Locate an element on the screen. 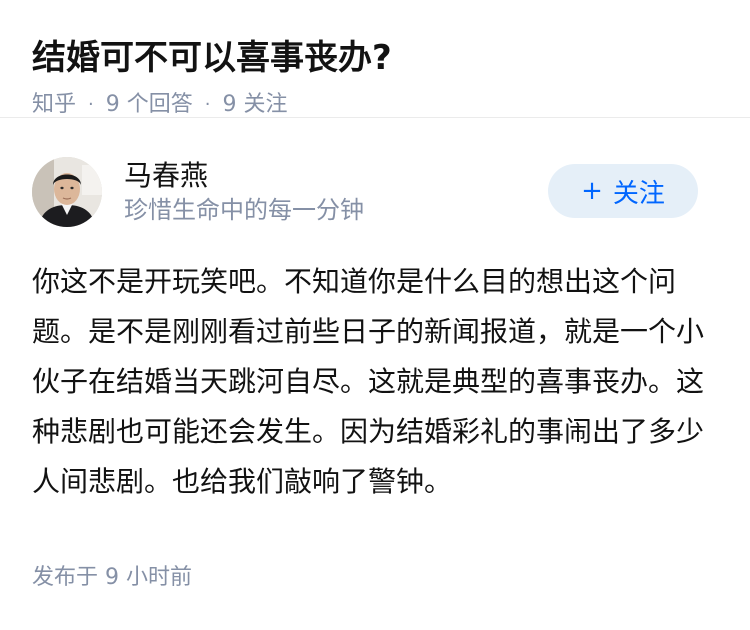 This screenshot has height=630, width=750. source-label: 知乎 is located at coordinates (54, 105).